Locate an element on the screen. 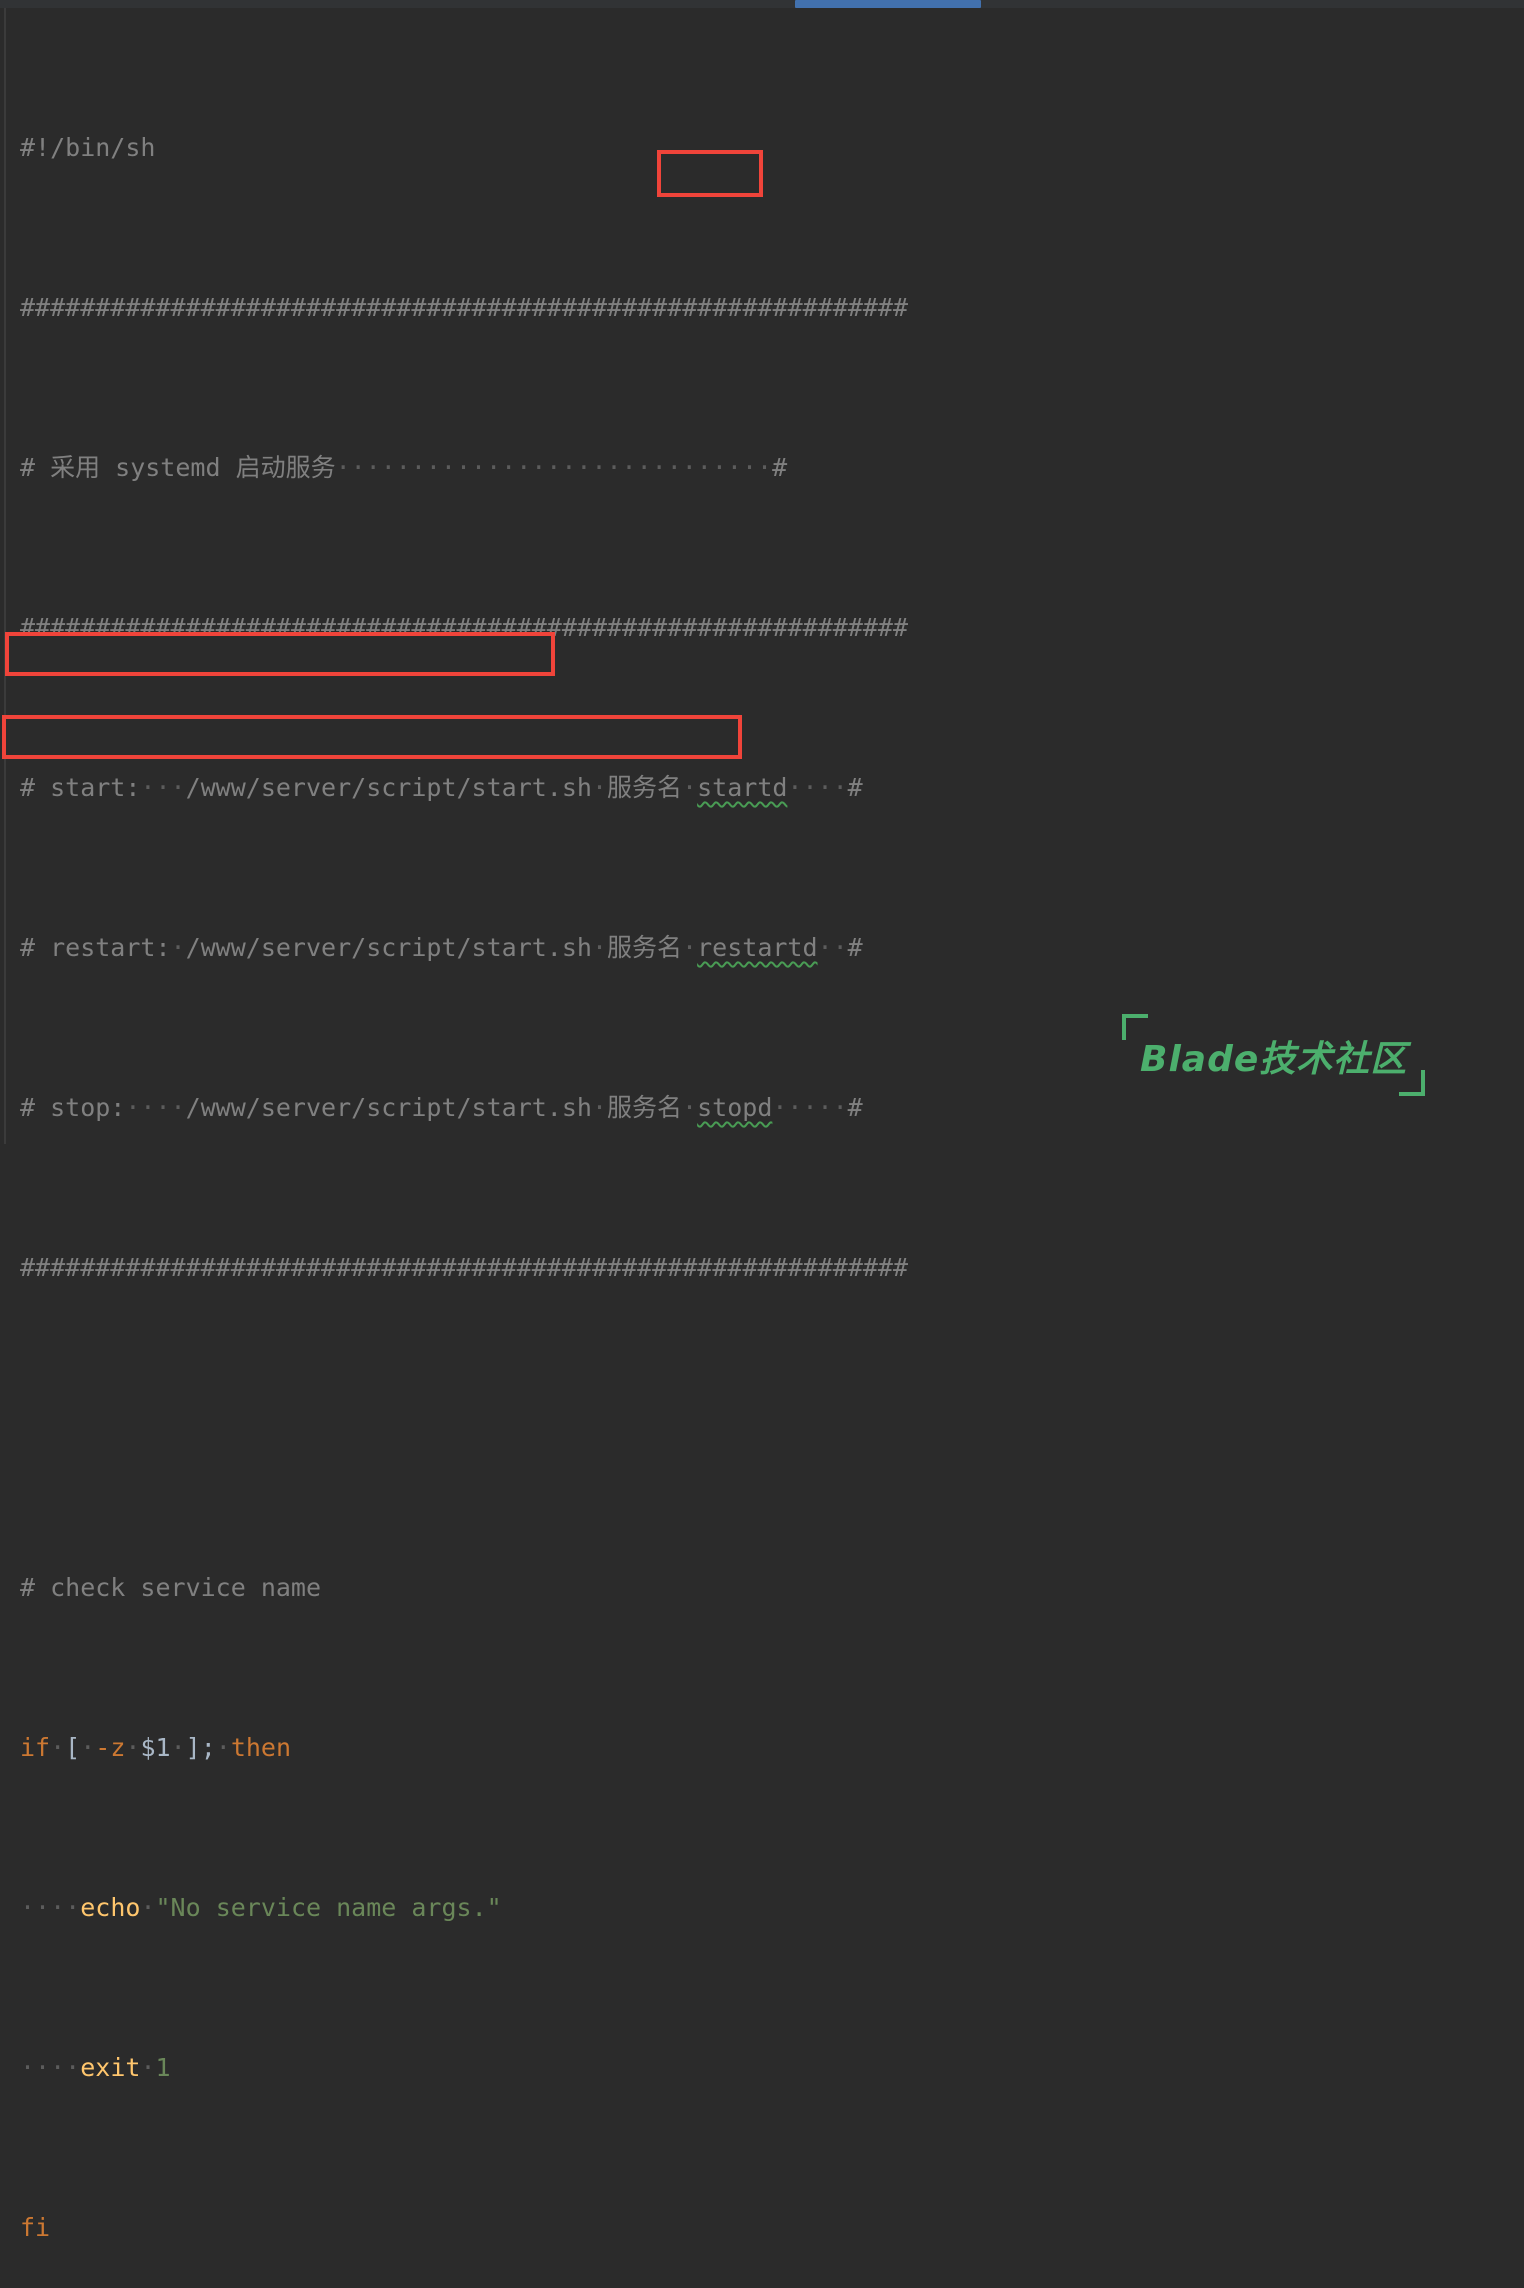  shebang-token: #!/bin/sh is located at coordinates (88, 147).